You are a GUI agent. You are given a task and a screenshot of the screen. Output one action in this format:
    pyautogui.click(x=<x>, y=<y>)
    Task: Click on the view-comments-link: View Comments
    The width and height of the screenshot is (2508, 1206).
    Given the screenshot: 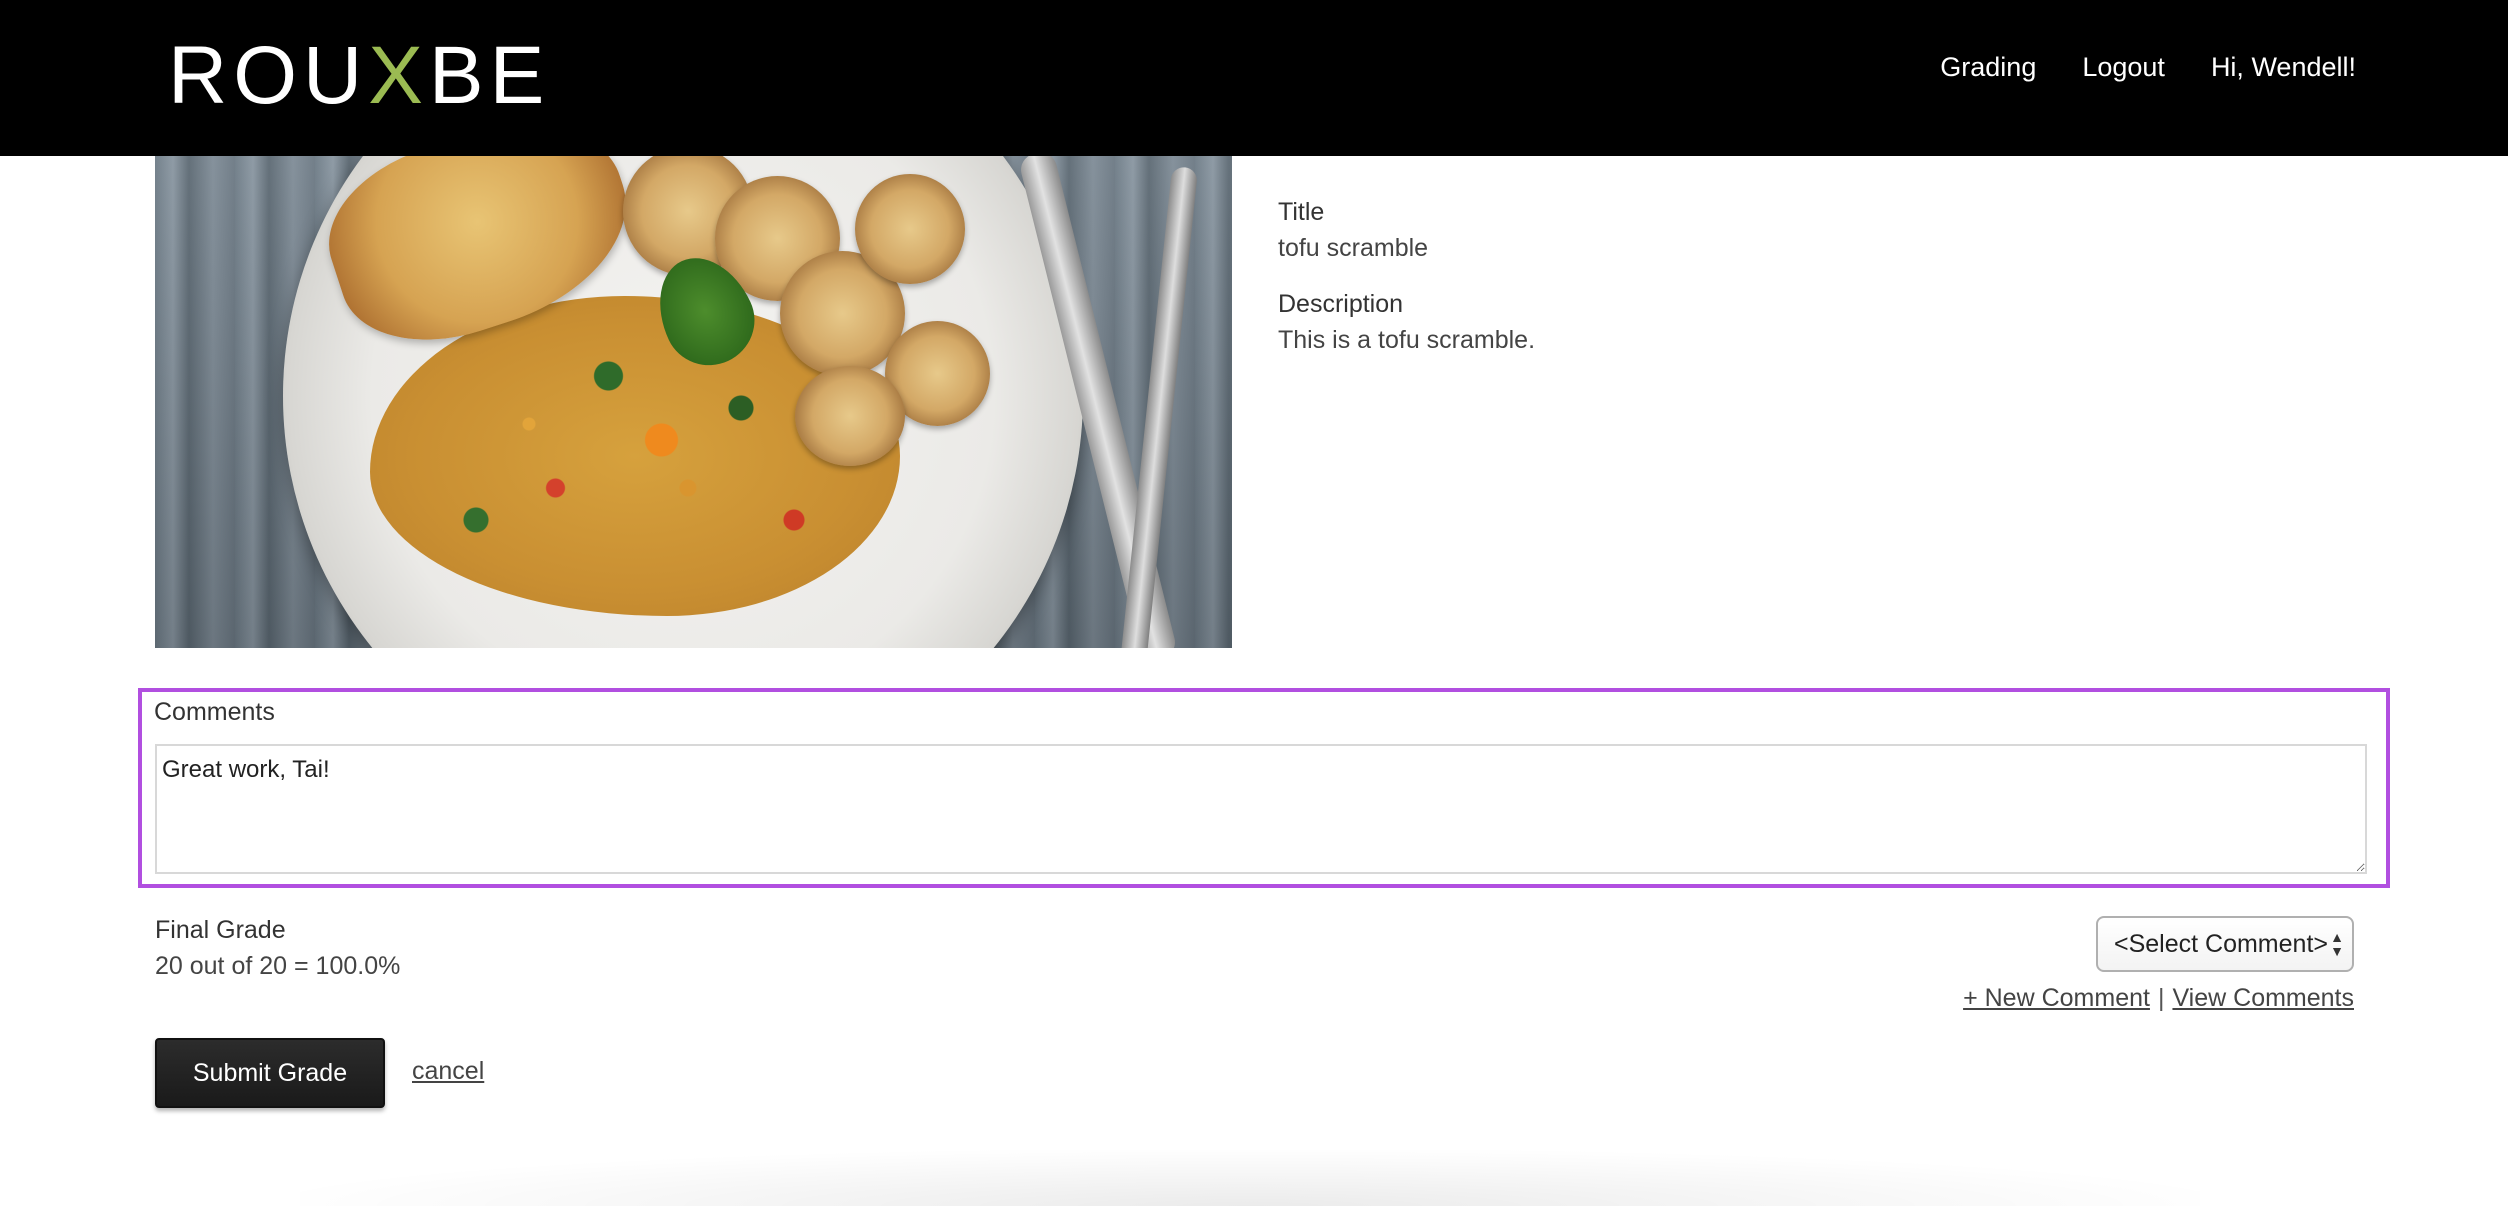 What is the action you would take?
    pyautogui.click(x=2263, y=998)
    